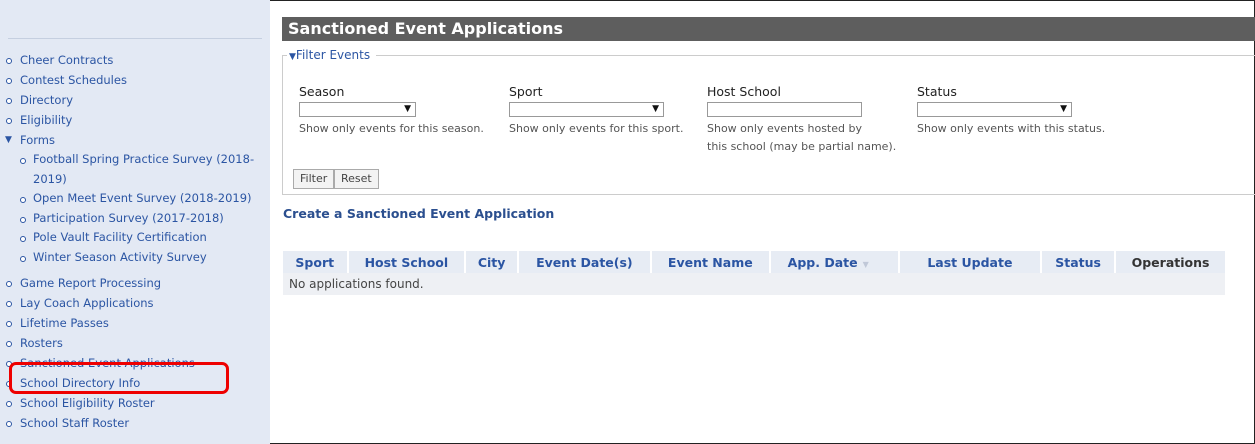 This screenshot has width=1255, height=444. What do you see at coordinates (391, 128) in the screenshot?
I see `season-help: Show only events for this season.` at bounding box center [391, 128].